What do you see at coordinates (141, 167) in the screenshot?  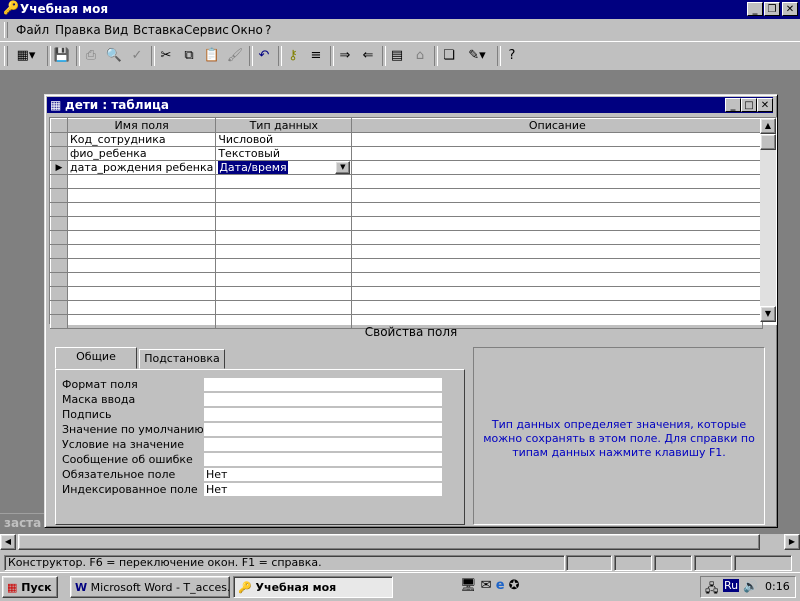 I see `field-name-cell: дата_рождения ребенка` at bounding box center [141, 167].